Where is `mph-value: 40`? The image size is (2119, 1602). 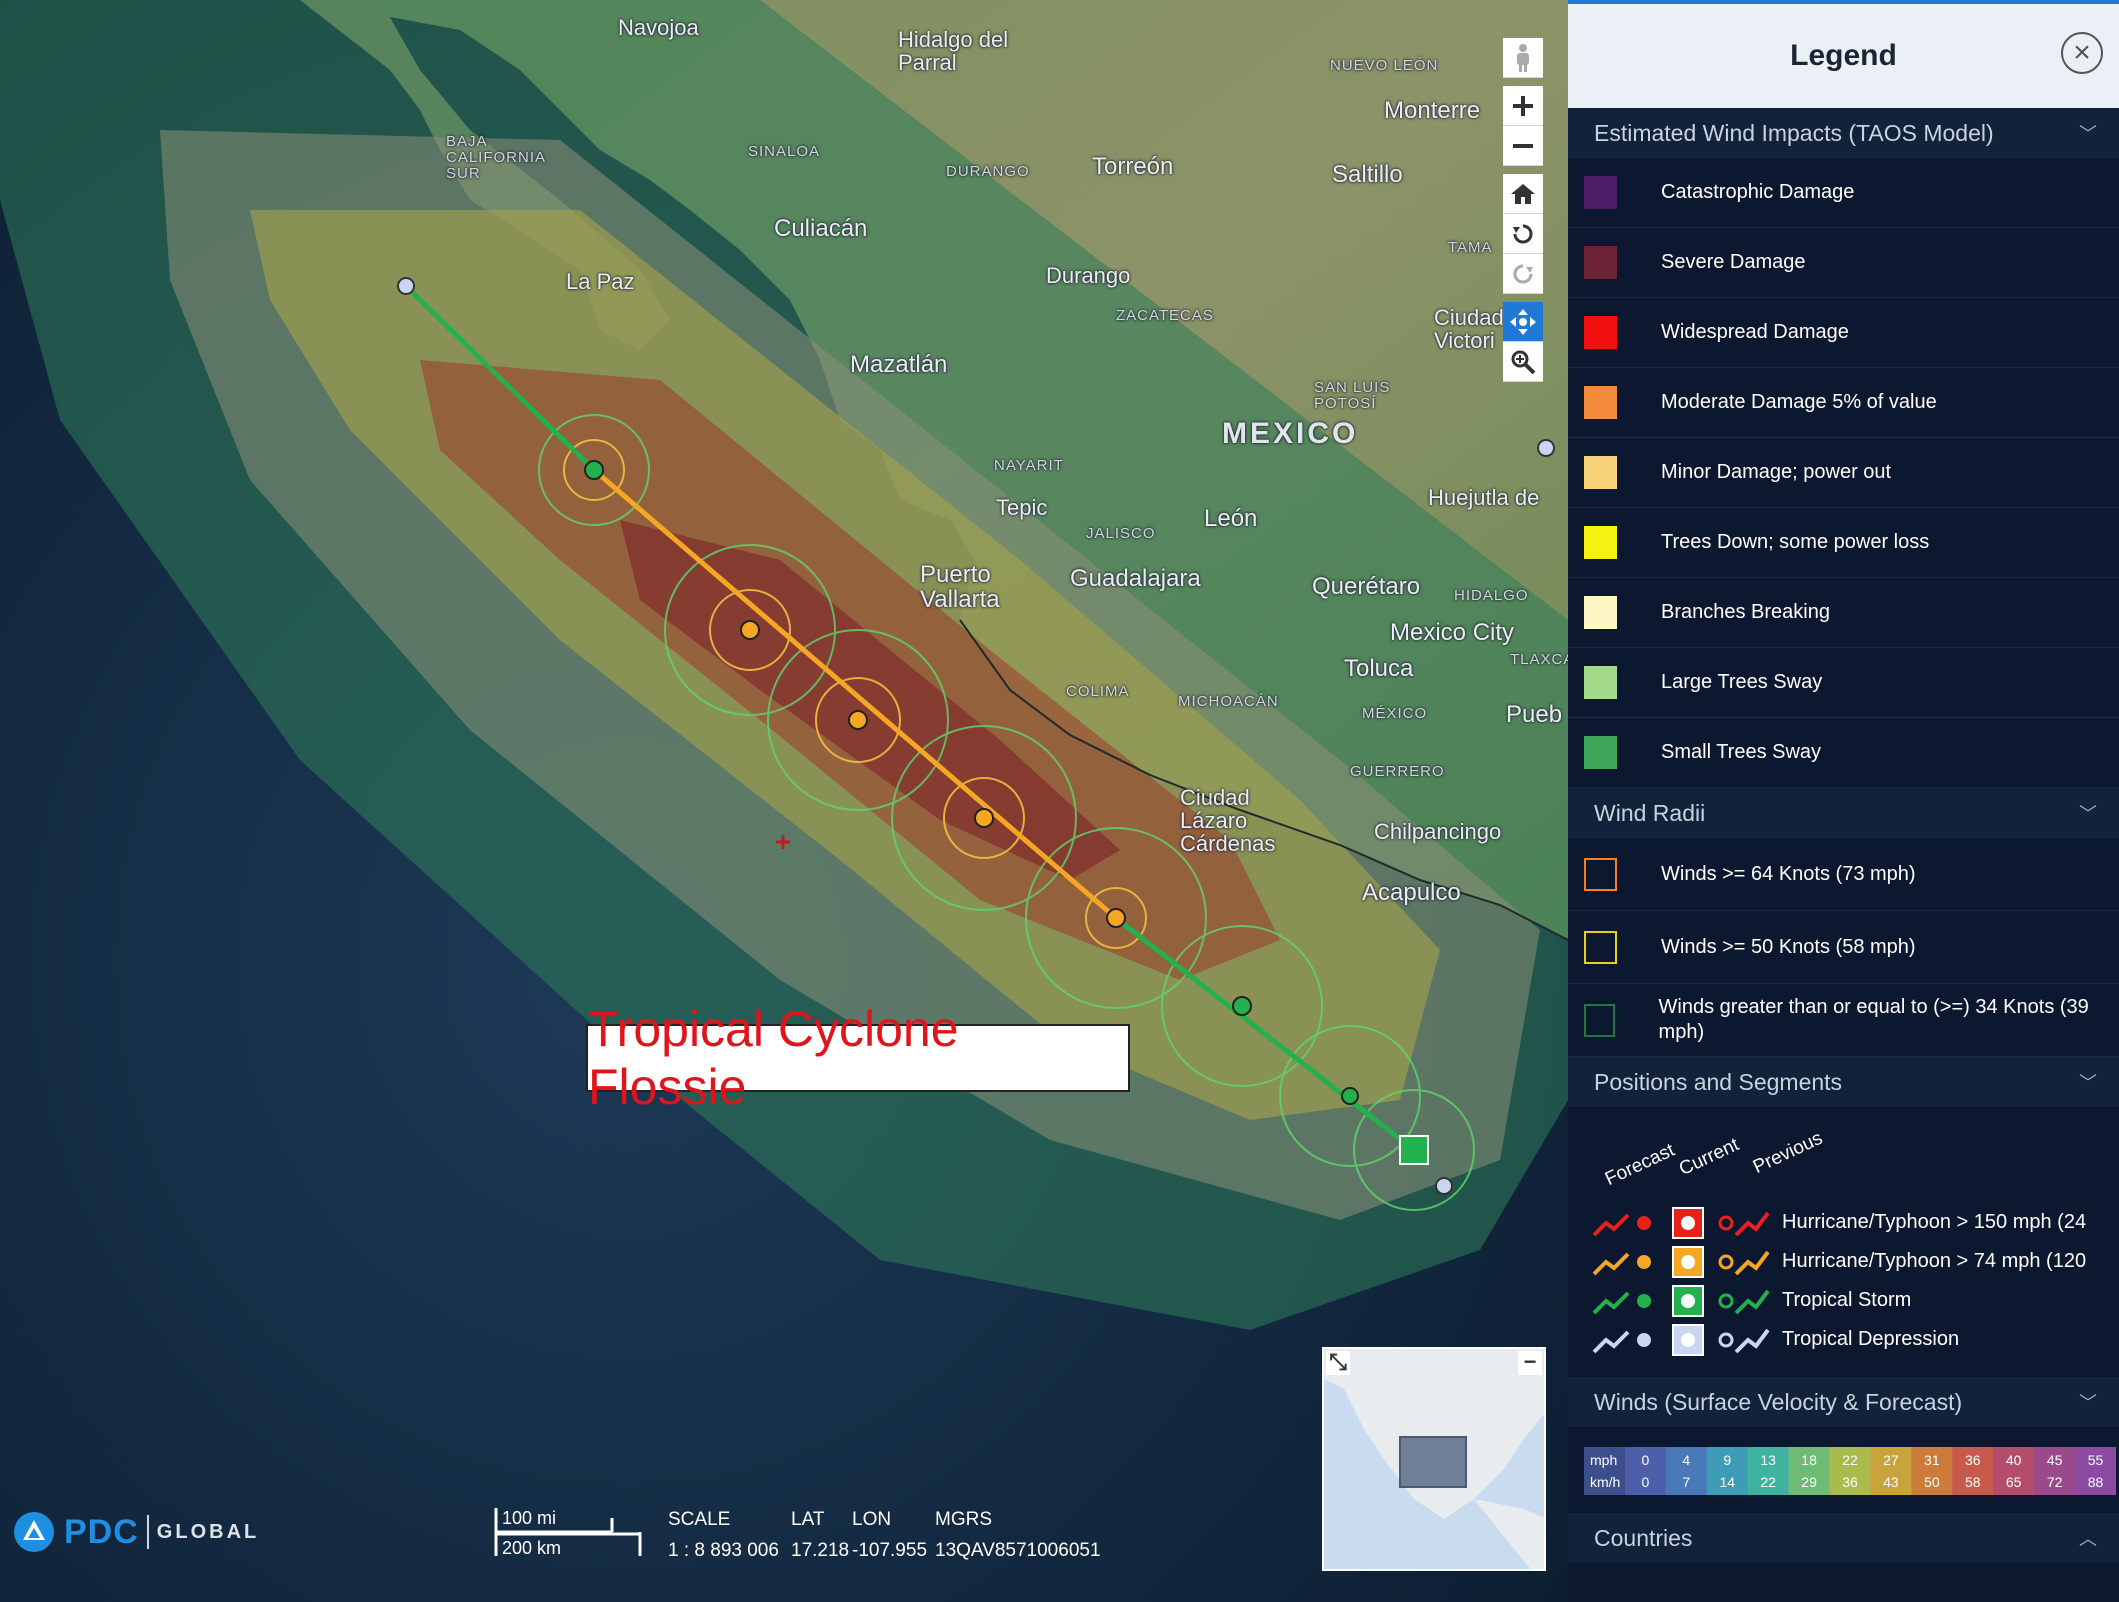
mph-value: 40 is located at coordinates (2014, 1460).